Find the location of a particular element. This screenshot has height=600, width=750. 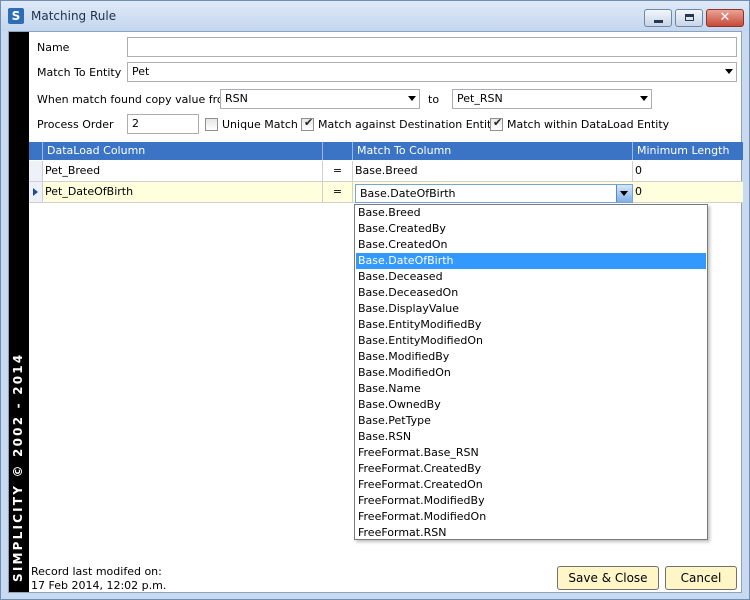

dropdown-item: FreeFormat.RSN is located at coordinates (531, 533).